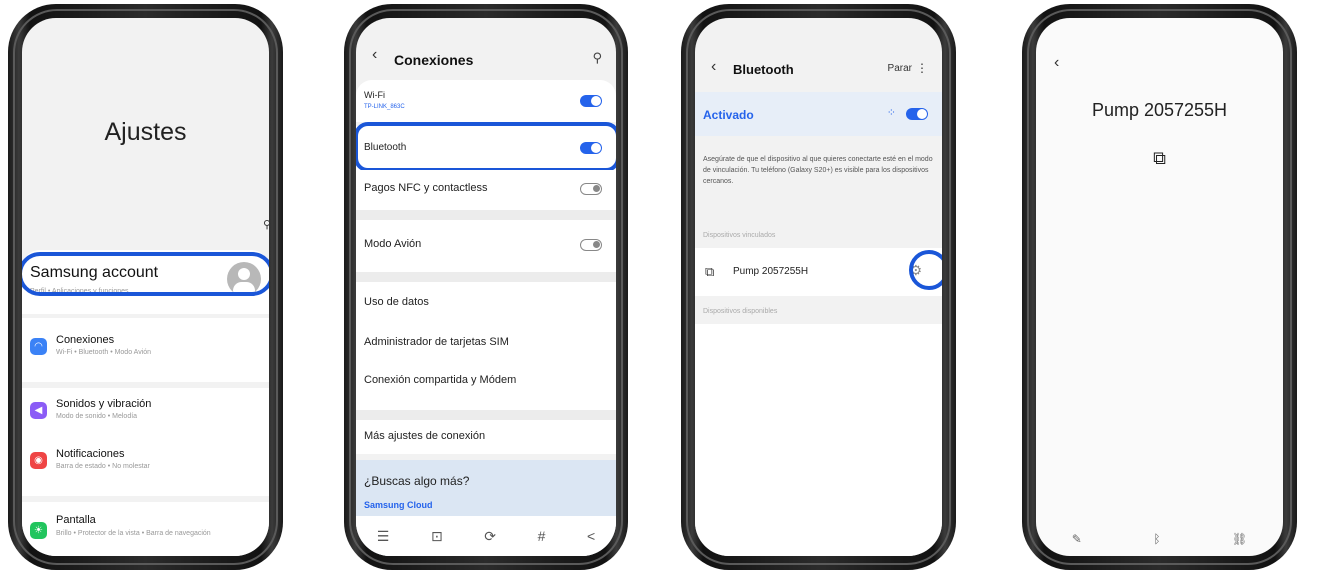  Describe the element at coordinates (425, 436) in the screenshot. I see `more-settings-label: Más ajustes de conexión` at that location.